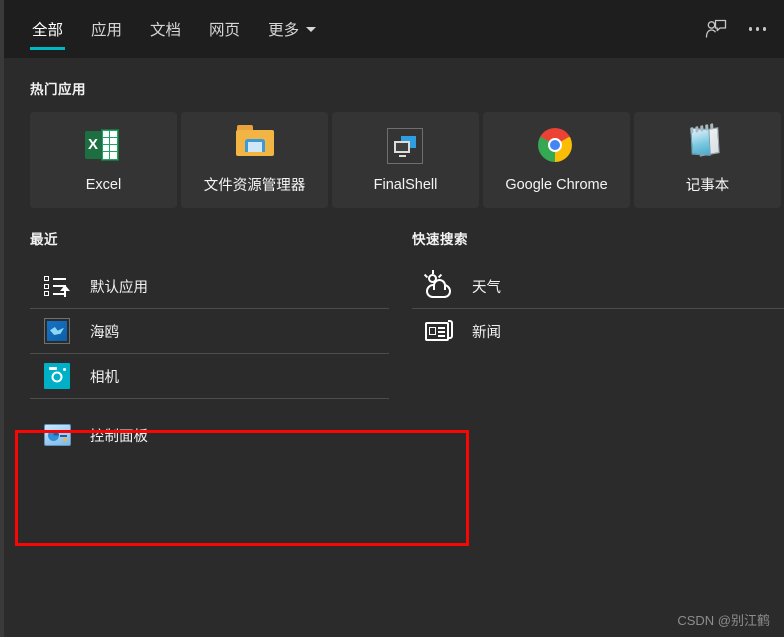 This screenshot has width=784, height=637. What do you see at coordinates (44, 239) in the screenshot?
I see `recent-heading: 最近` at bounding box center [44, 239].